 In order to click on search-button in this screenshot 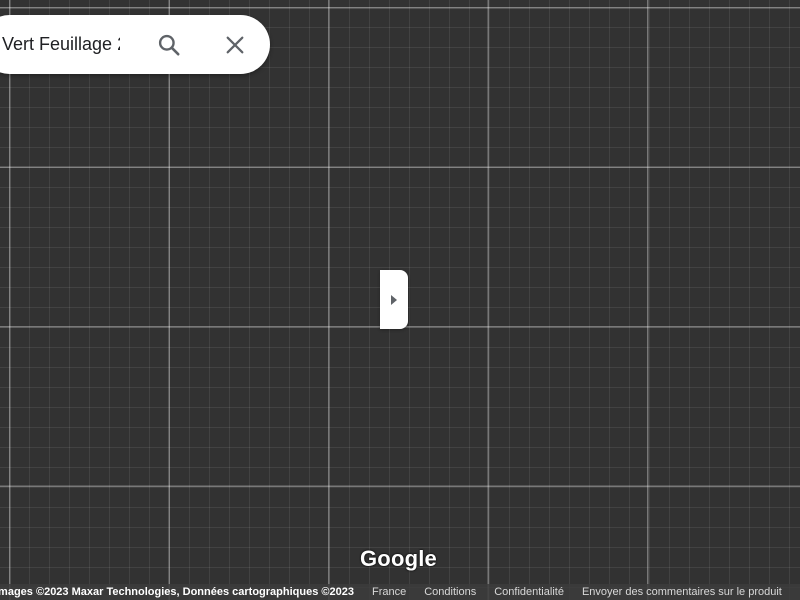, I will do `click(169, 45)`.